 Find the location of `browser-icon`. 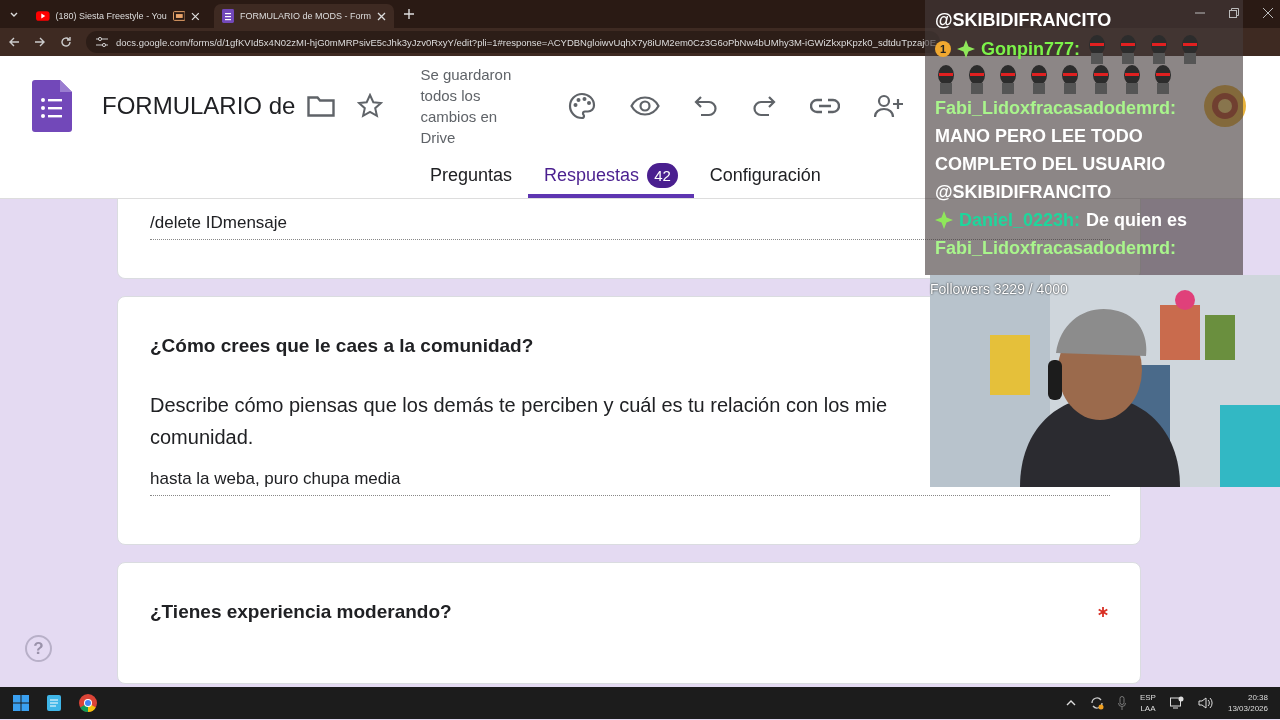

browser-icon is located at coordinates (88, 703).